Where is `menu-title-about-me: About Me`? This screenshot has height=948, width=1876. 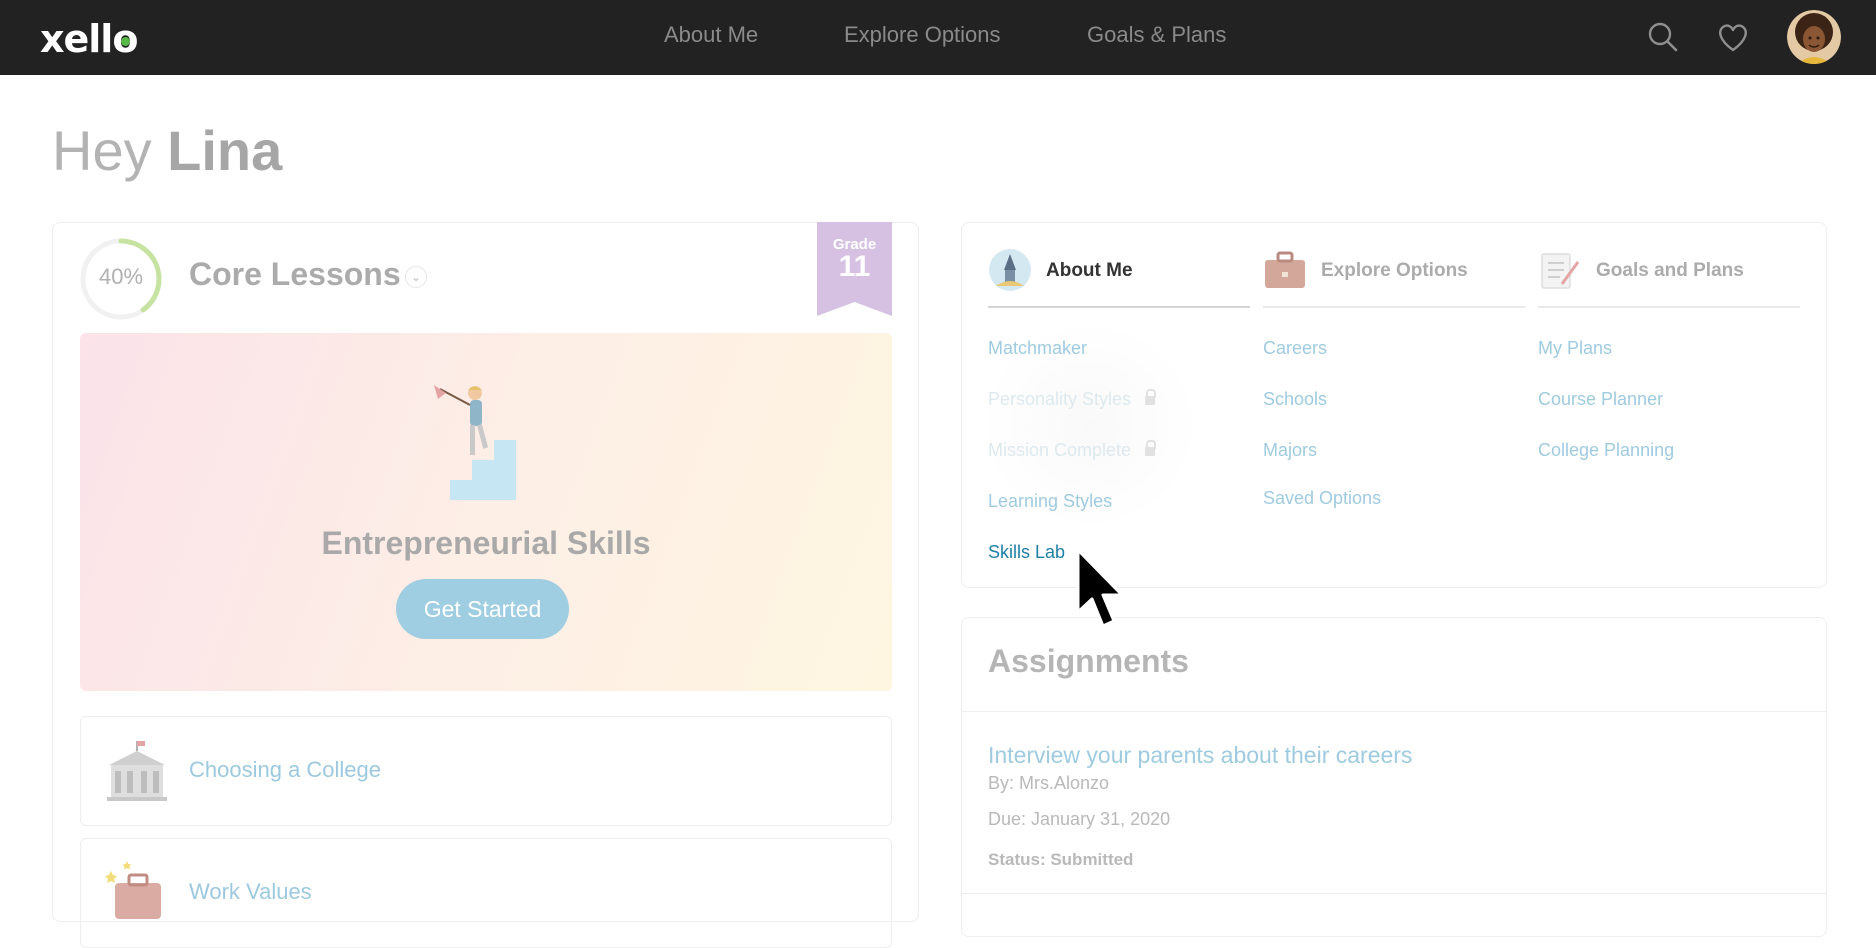 menu-title-about-me: About Me is located at coordinates (1089, 270).